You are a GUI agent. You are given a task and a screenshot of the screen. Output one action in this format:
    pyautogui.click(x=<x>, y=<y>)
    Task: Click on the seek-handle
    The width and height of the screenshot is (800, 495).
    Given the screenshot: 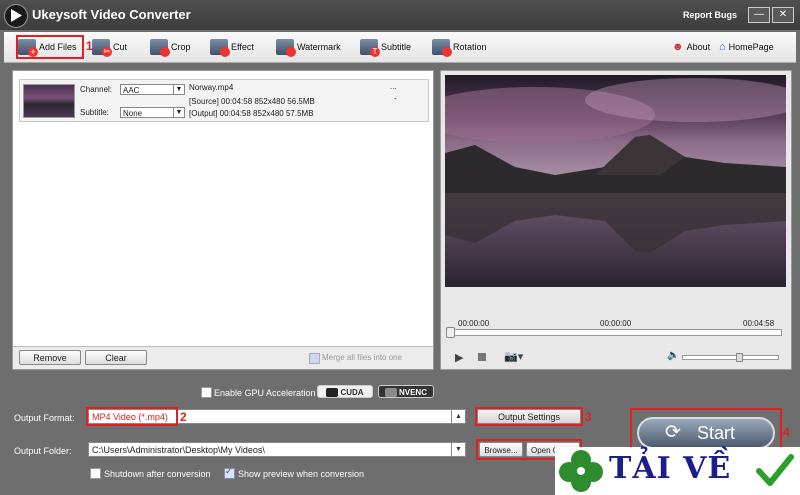 What is the action you would take?
    pyautogui.click(x=450, y=332)
    